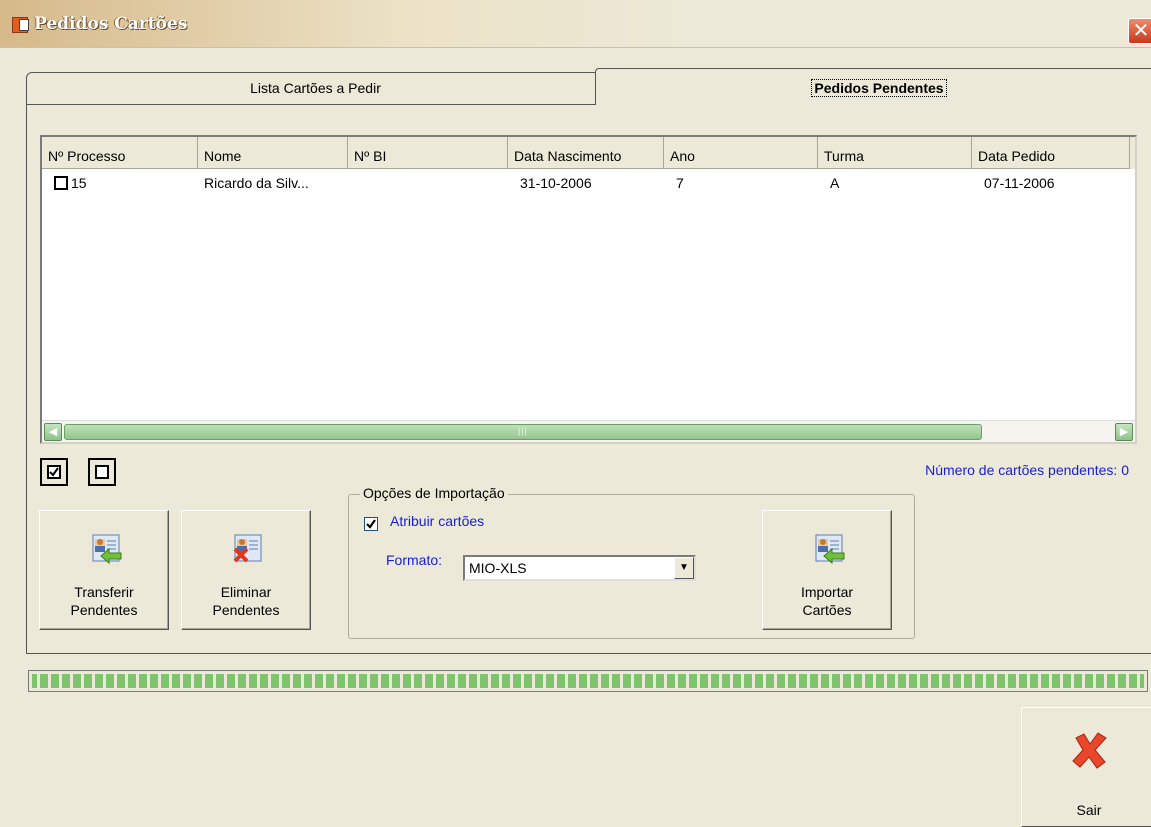  I want to click on chevron-down-icon: ▼, so click(684, 568).